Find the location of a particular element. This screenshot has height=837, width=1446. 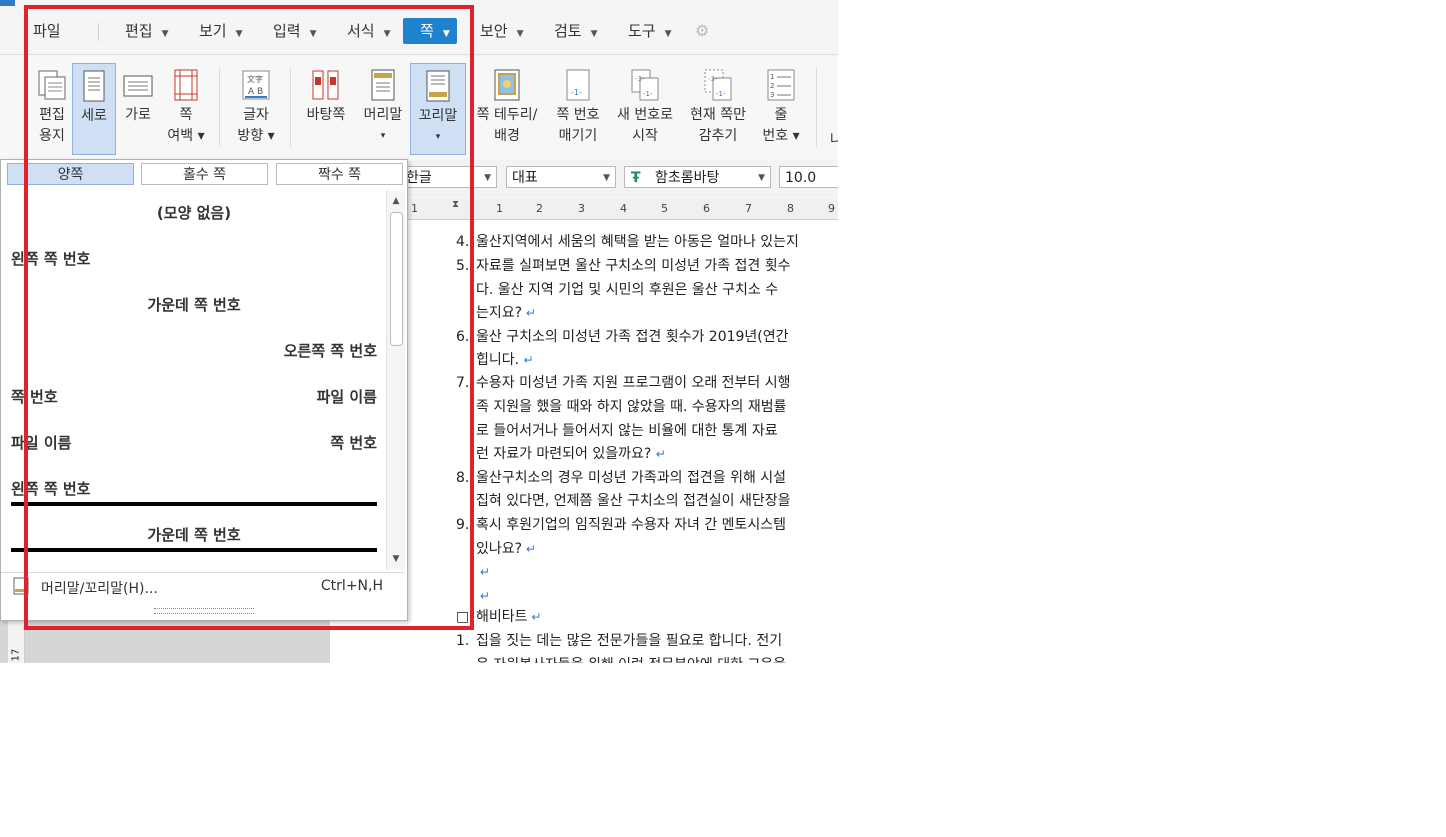

font-select: Ŧ 함초롬바탕 ▼ is located at coordinates (697, 177).